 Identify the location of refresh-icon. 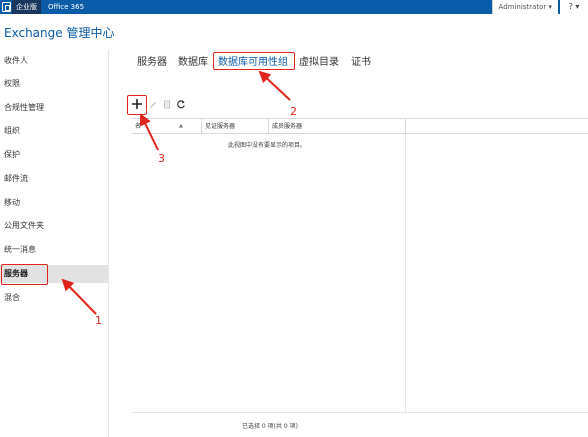
(181, 104).